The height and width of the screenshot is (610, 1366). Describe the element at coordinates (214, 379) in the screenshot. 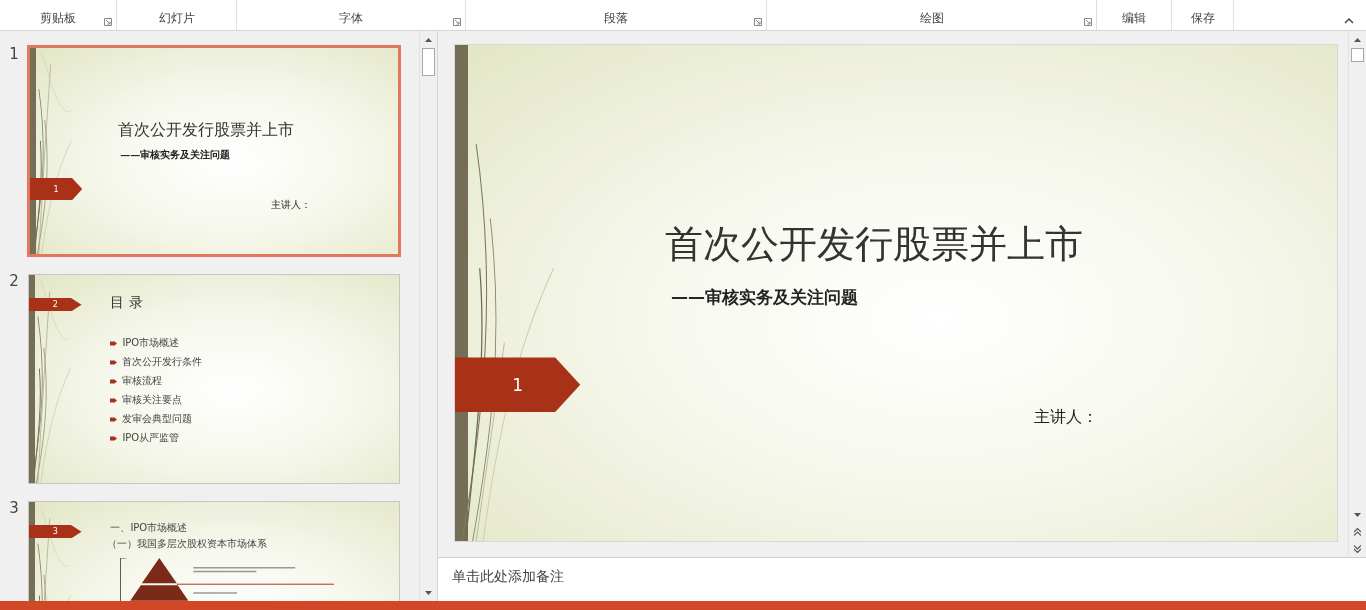

I see `slide-thumbnail: 2 目 录 IPO市场概述 首次公开发行条件 审核流程 审核关注要点 发审会典型问题 IPO从严监管` at that location.